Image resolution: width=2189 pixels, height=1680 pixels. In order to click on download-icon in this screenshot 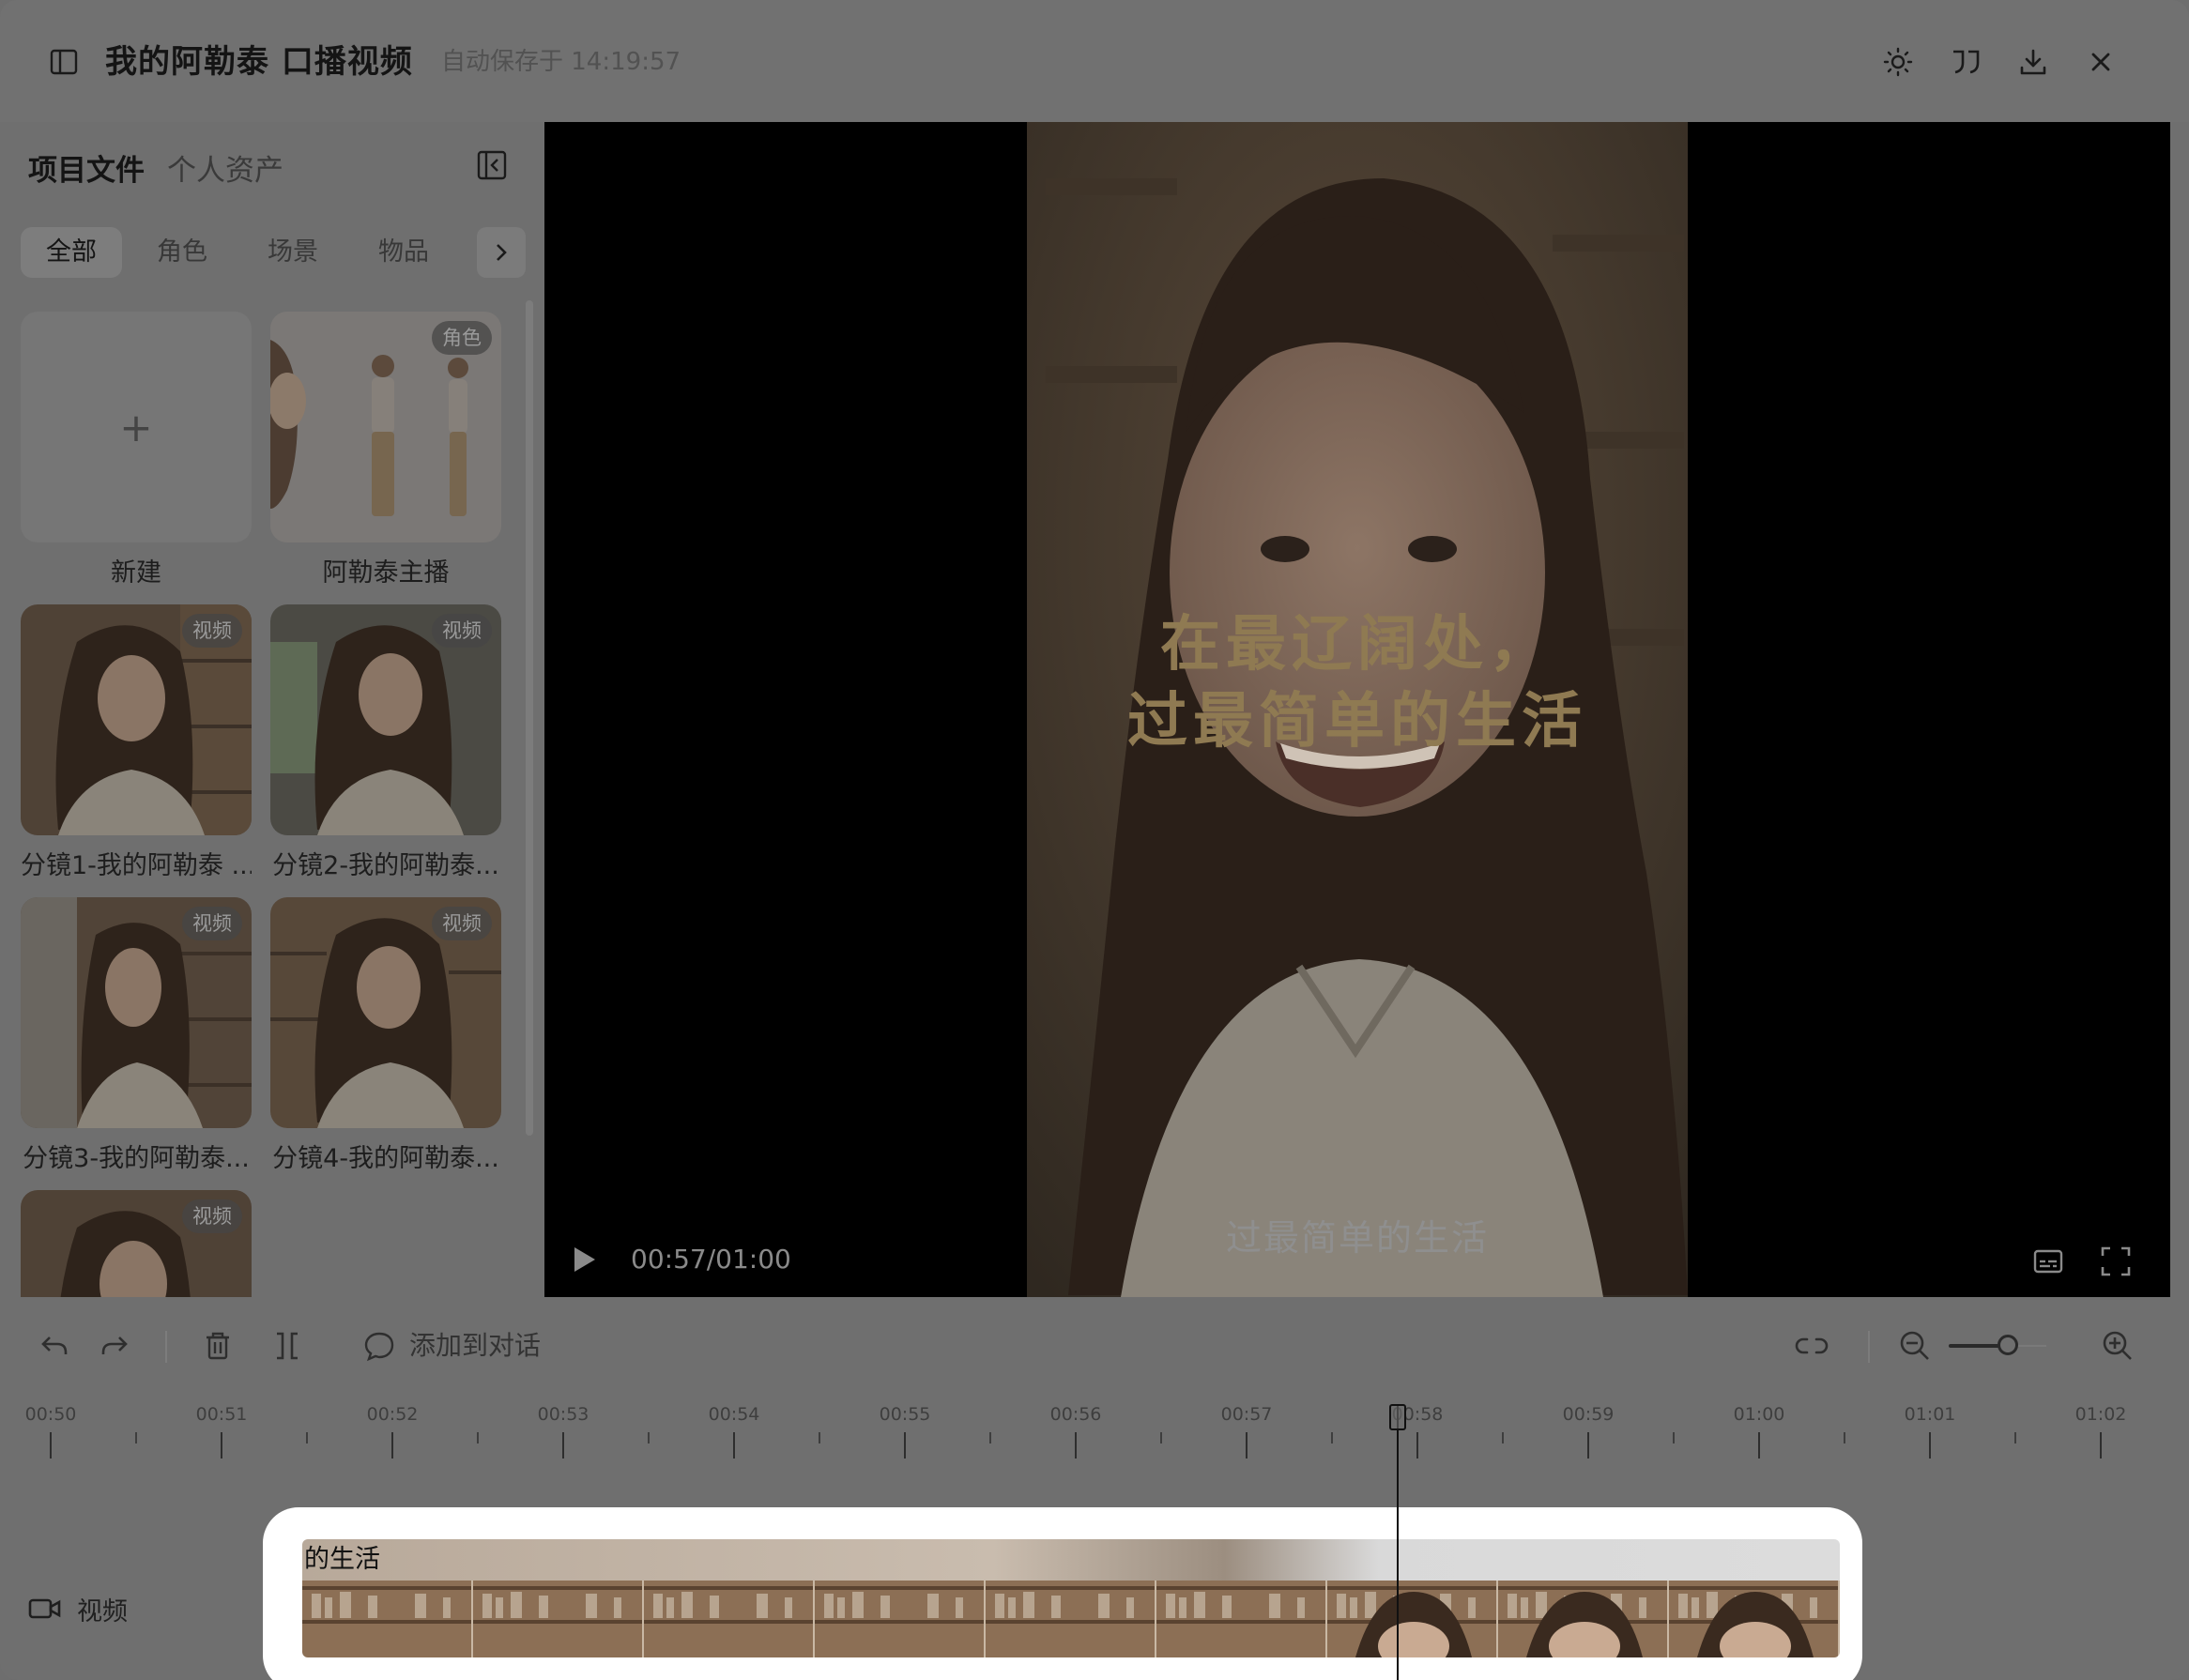, I will do `click(2033, 62)`.